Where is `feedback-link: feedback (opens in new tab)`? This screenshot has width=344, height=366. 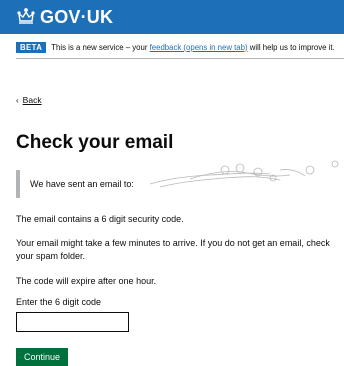
feedback-link: feedback (opens in new tab) is located at coordinates (199, 47).